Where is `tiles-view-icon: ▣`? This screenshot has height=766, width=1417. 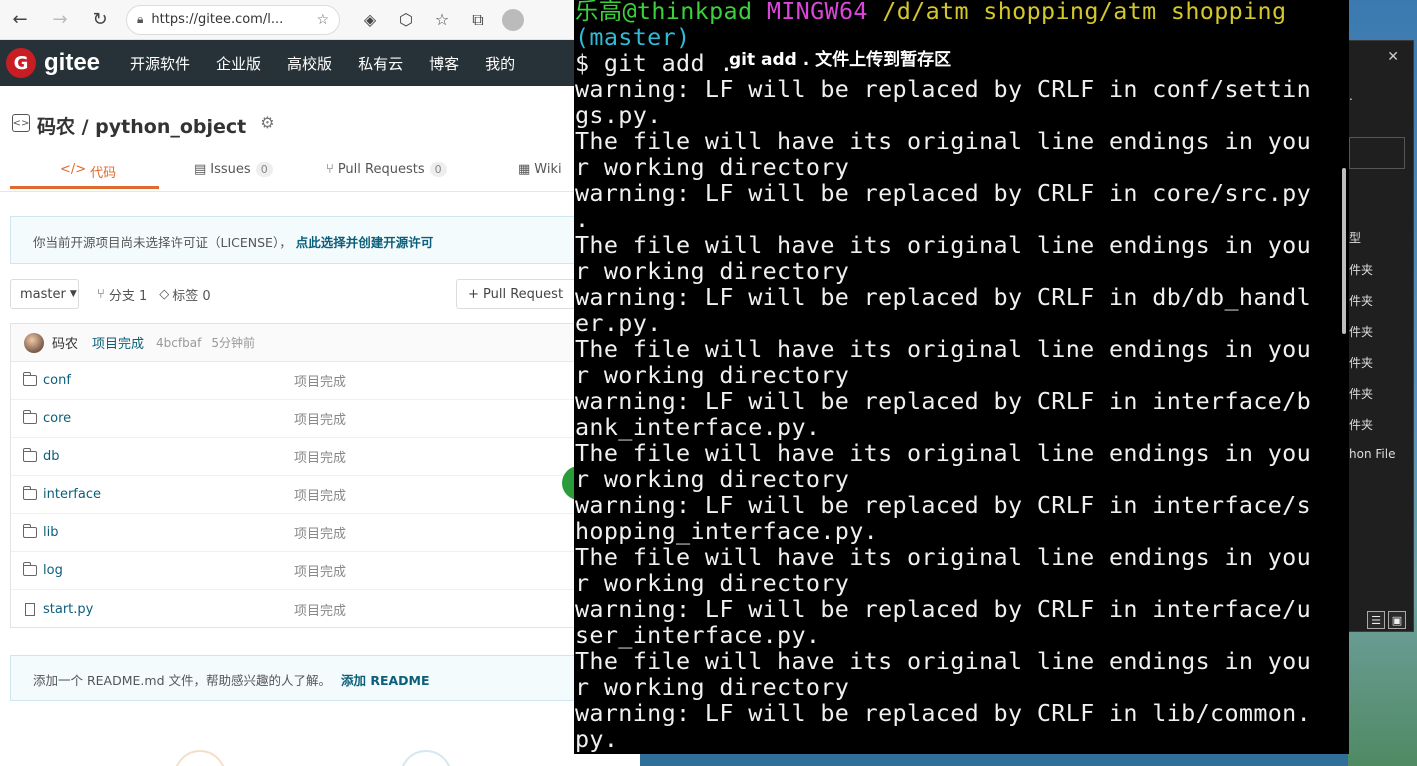 tiles-view-icon: ▣ is located at coordinates (1397, 620).